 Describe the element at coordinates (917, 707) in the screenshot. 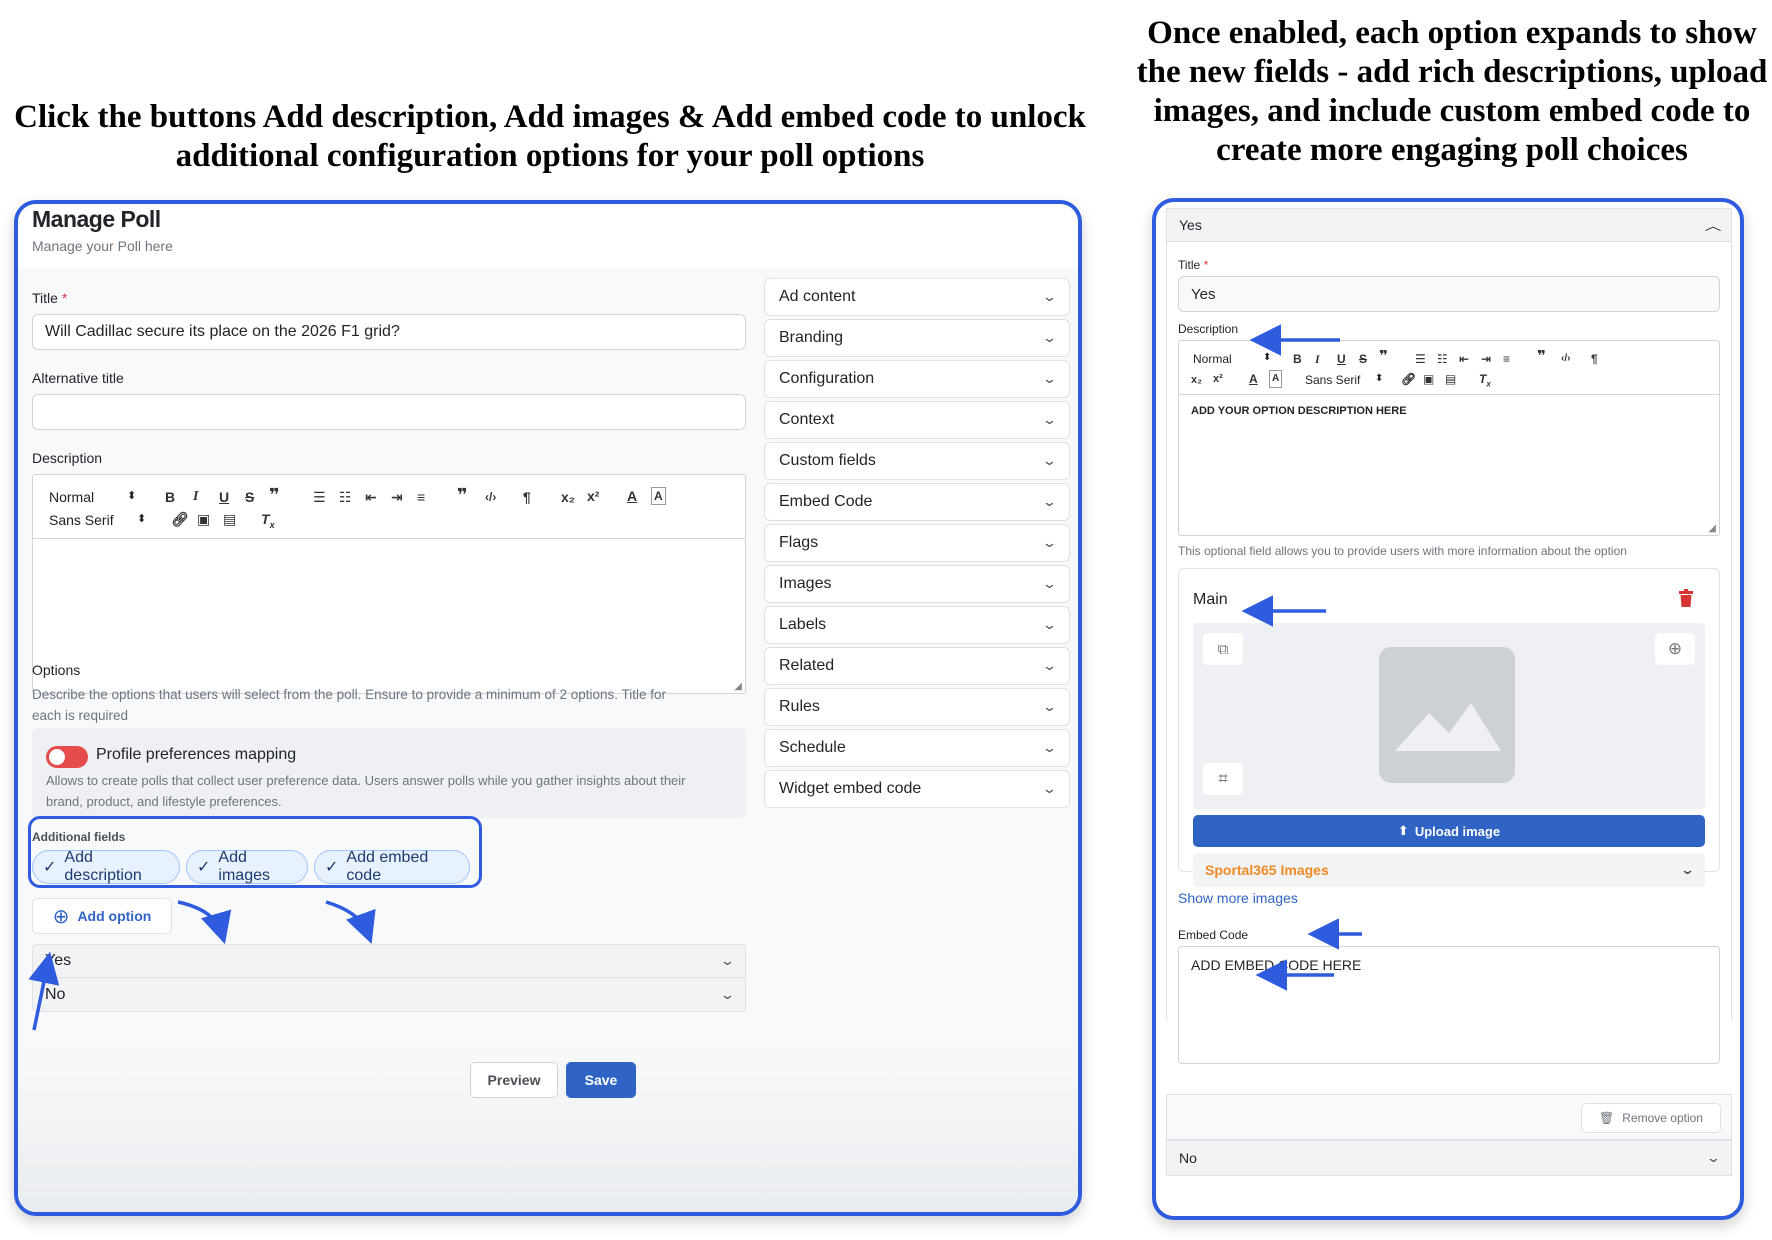

I see `section-rules: Rules ⌄` at that location.